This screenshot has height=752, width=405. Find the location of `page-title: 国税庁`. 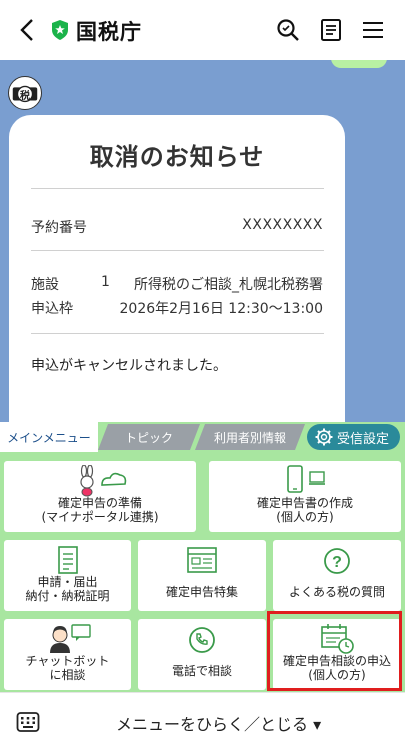

page-title: 国税庁 is located at coordinates (109, 32).